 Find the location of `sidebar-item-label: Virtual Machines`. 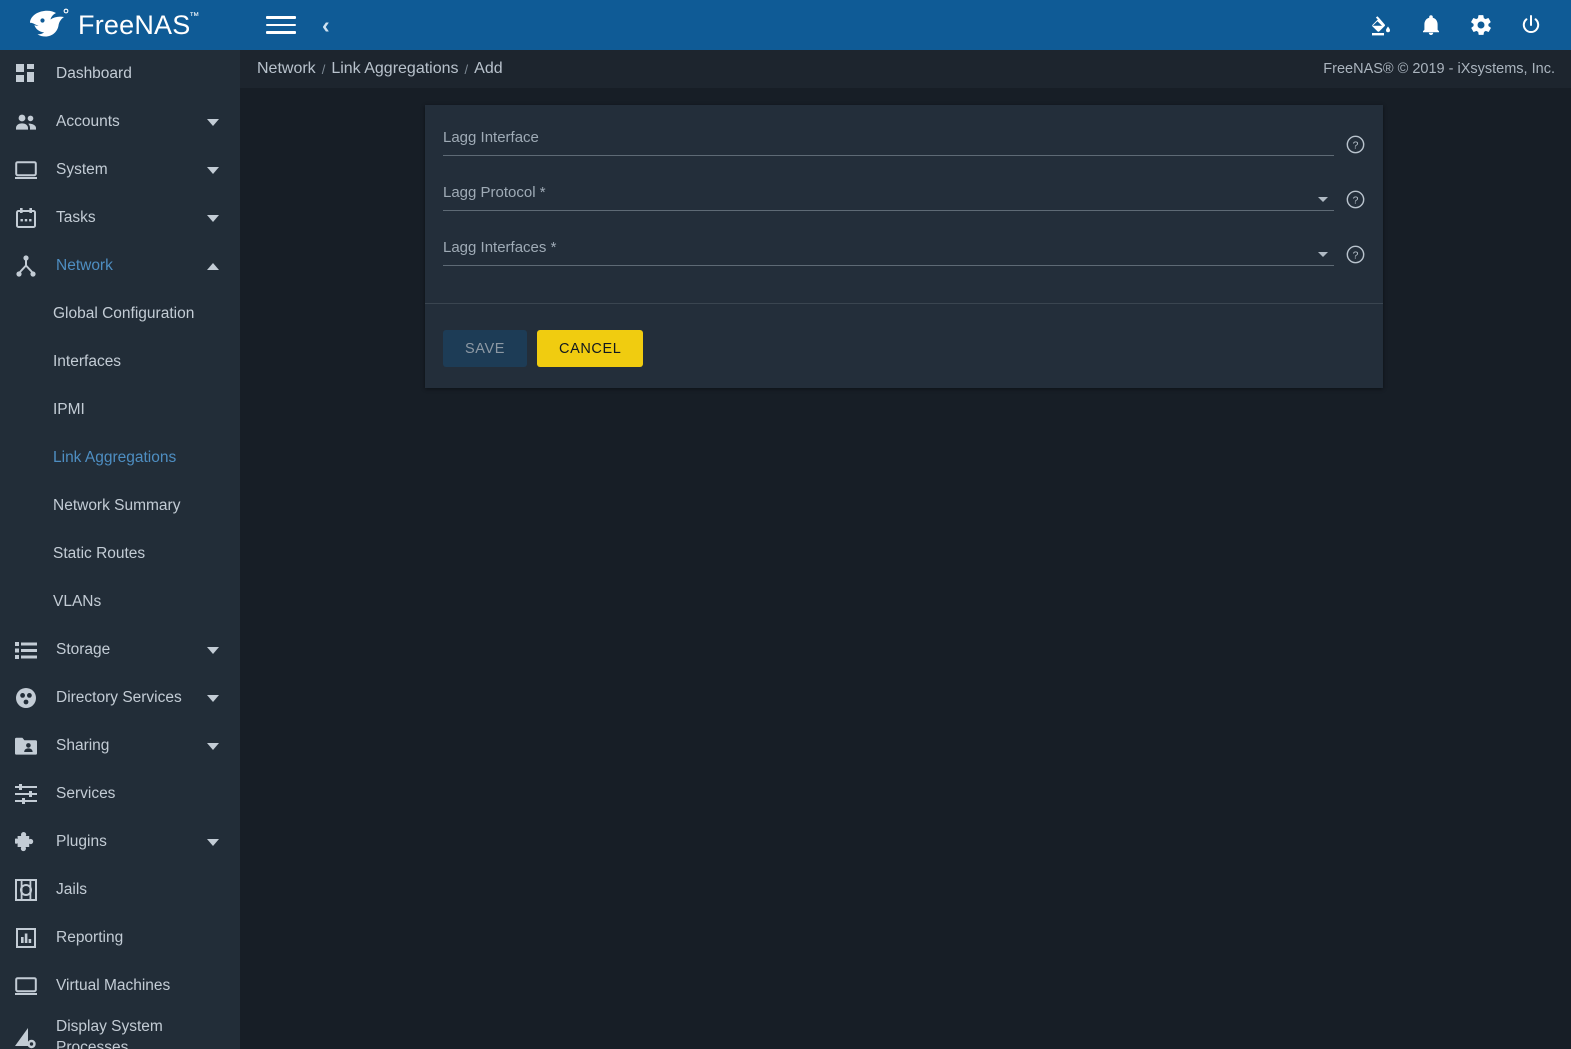

sidebar-item-label: Virtual Machines is located at coordinates (113, 985).